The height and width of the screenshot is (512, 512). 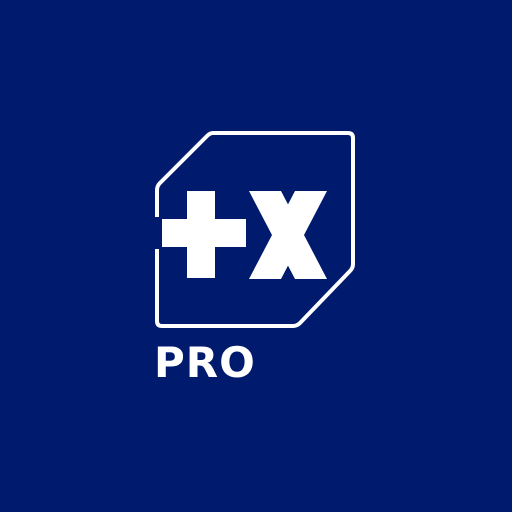 I want to click on x-letter, so click(x=288, y=235).